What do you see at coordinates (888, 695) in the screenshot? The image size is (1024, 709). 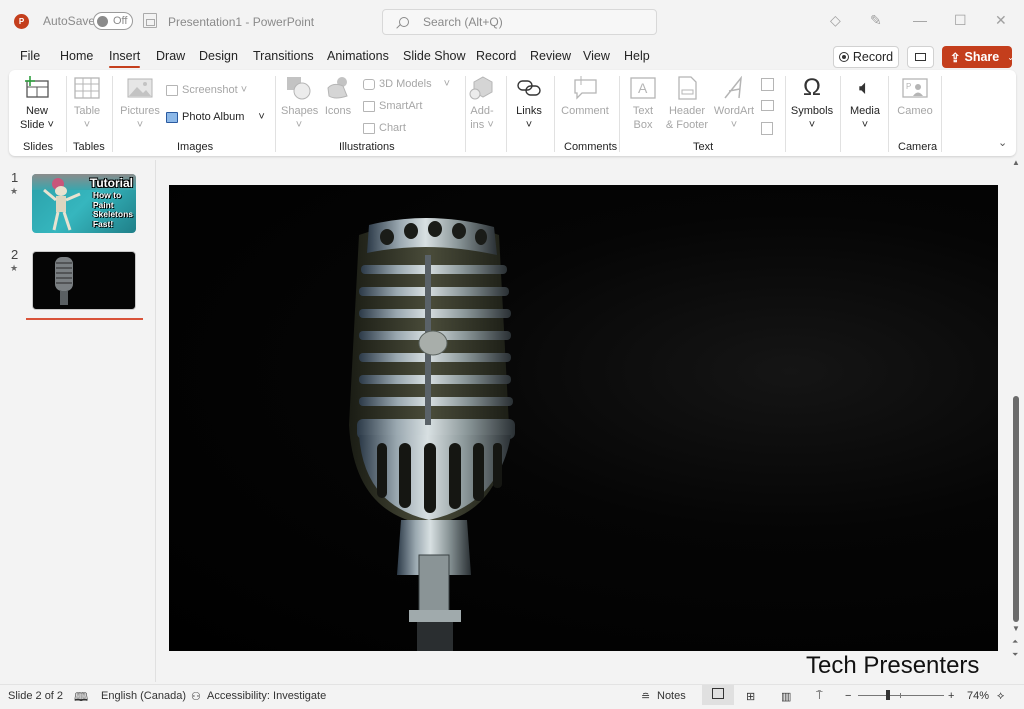 I see `zoom-slider-handle` at bounding box center [888, 695].